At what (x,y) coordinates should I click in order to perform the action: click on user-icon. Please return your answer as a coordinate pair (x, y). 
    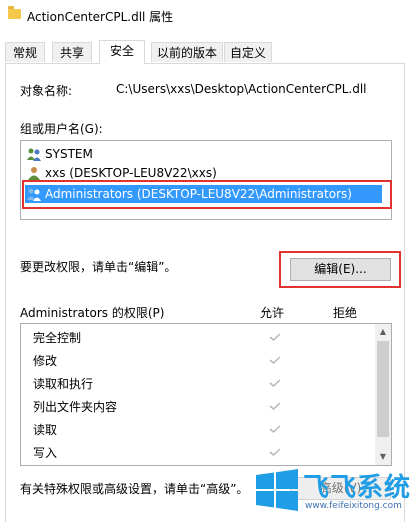
    Looking at the image, I should click on (34, 173).